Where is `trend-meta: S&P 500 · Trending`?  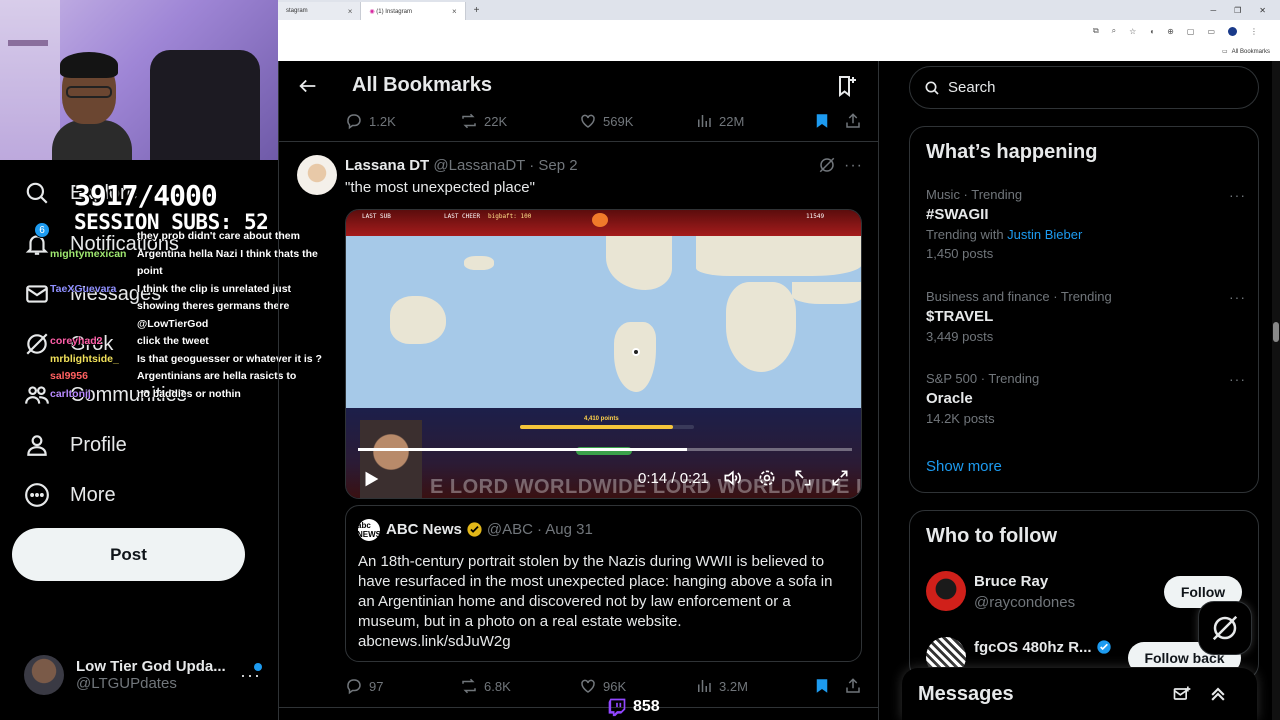 trend-meta: S&P 500 · Trending is located at coordinates (983, 378).